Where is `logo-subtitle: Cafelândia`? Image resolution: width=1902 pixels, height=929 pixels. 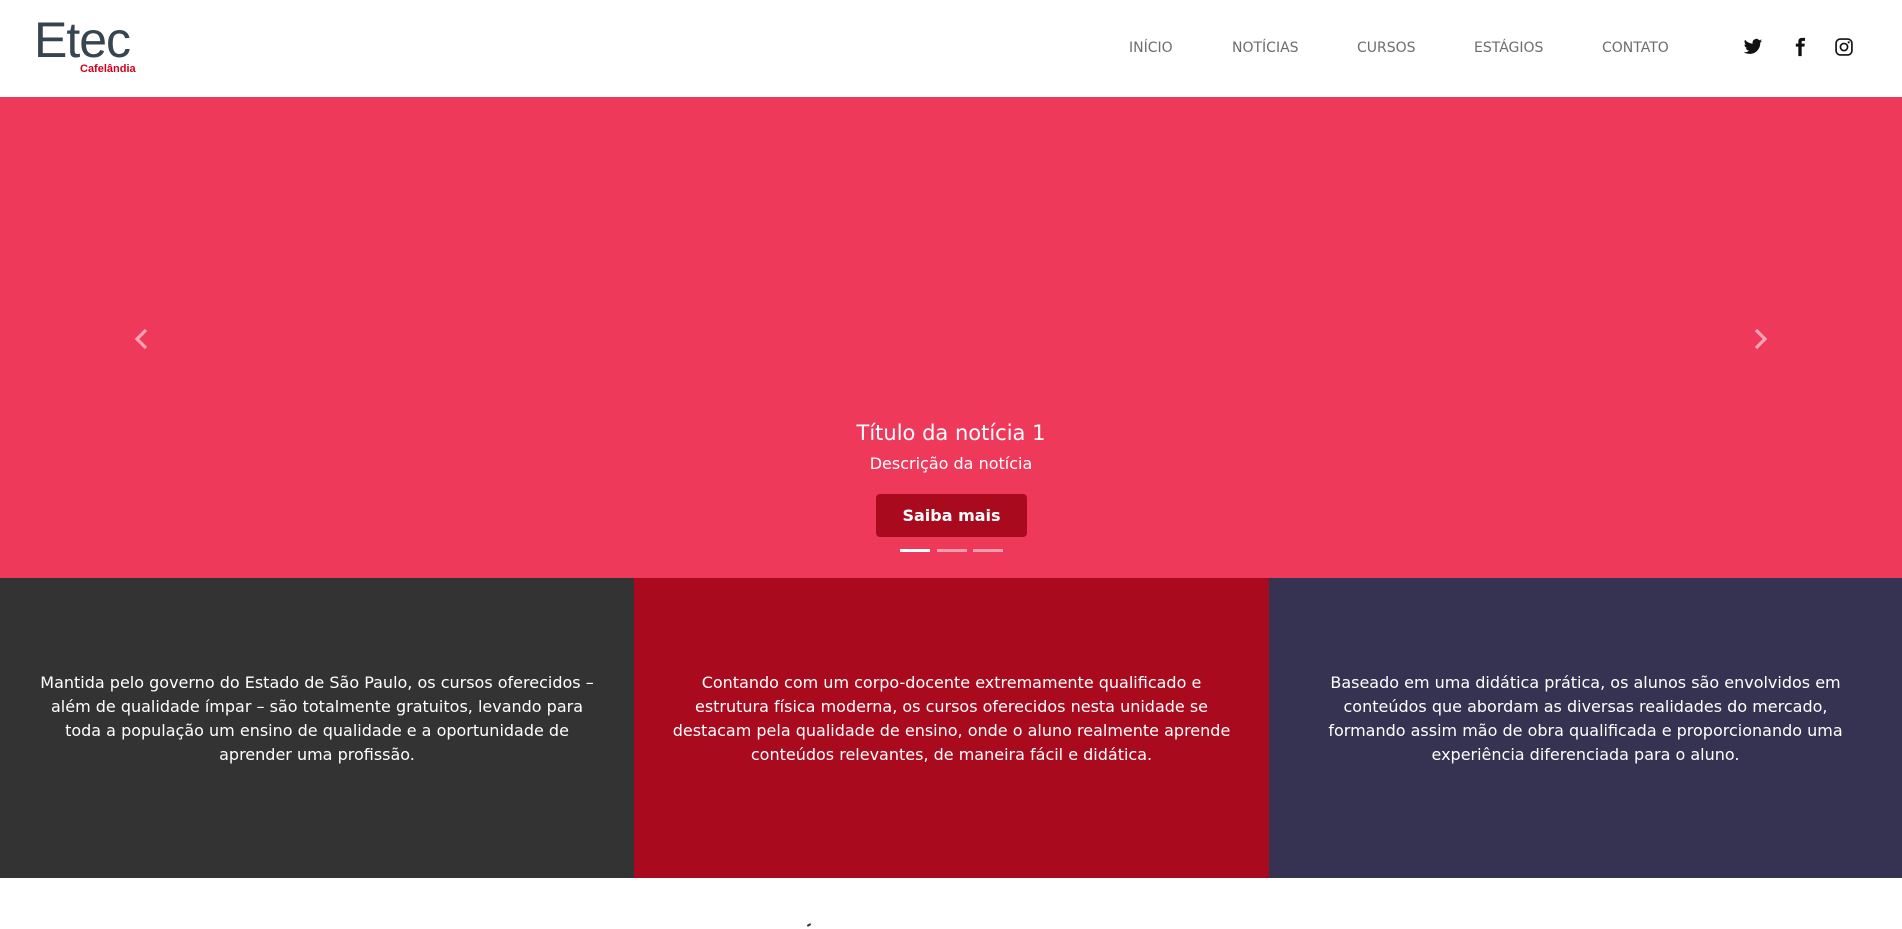 logo-subtitle: Cafelândia is located at coordinates (108, 69).